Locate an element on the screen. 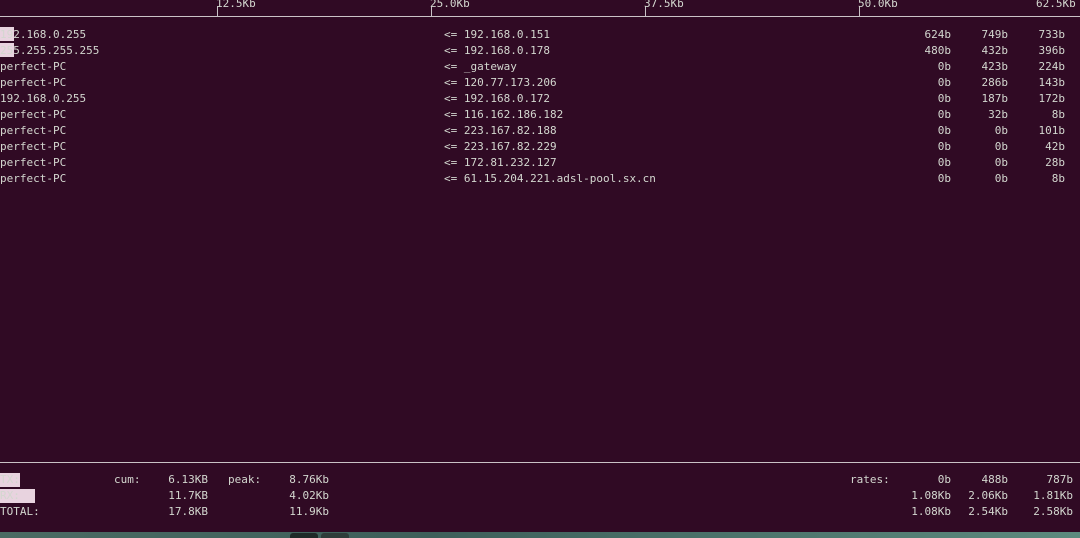 This screenshot has width=1080, height=538. scale-tick-label: 62.5Kb is located at coordinates (1056, 5).